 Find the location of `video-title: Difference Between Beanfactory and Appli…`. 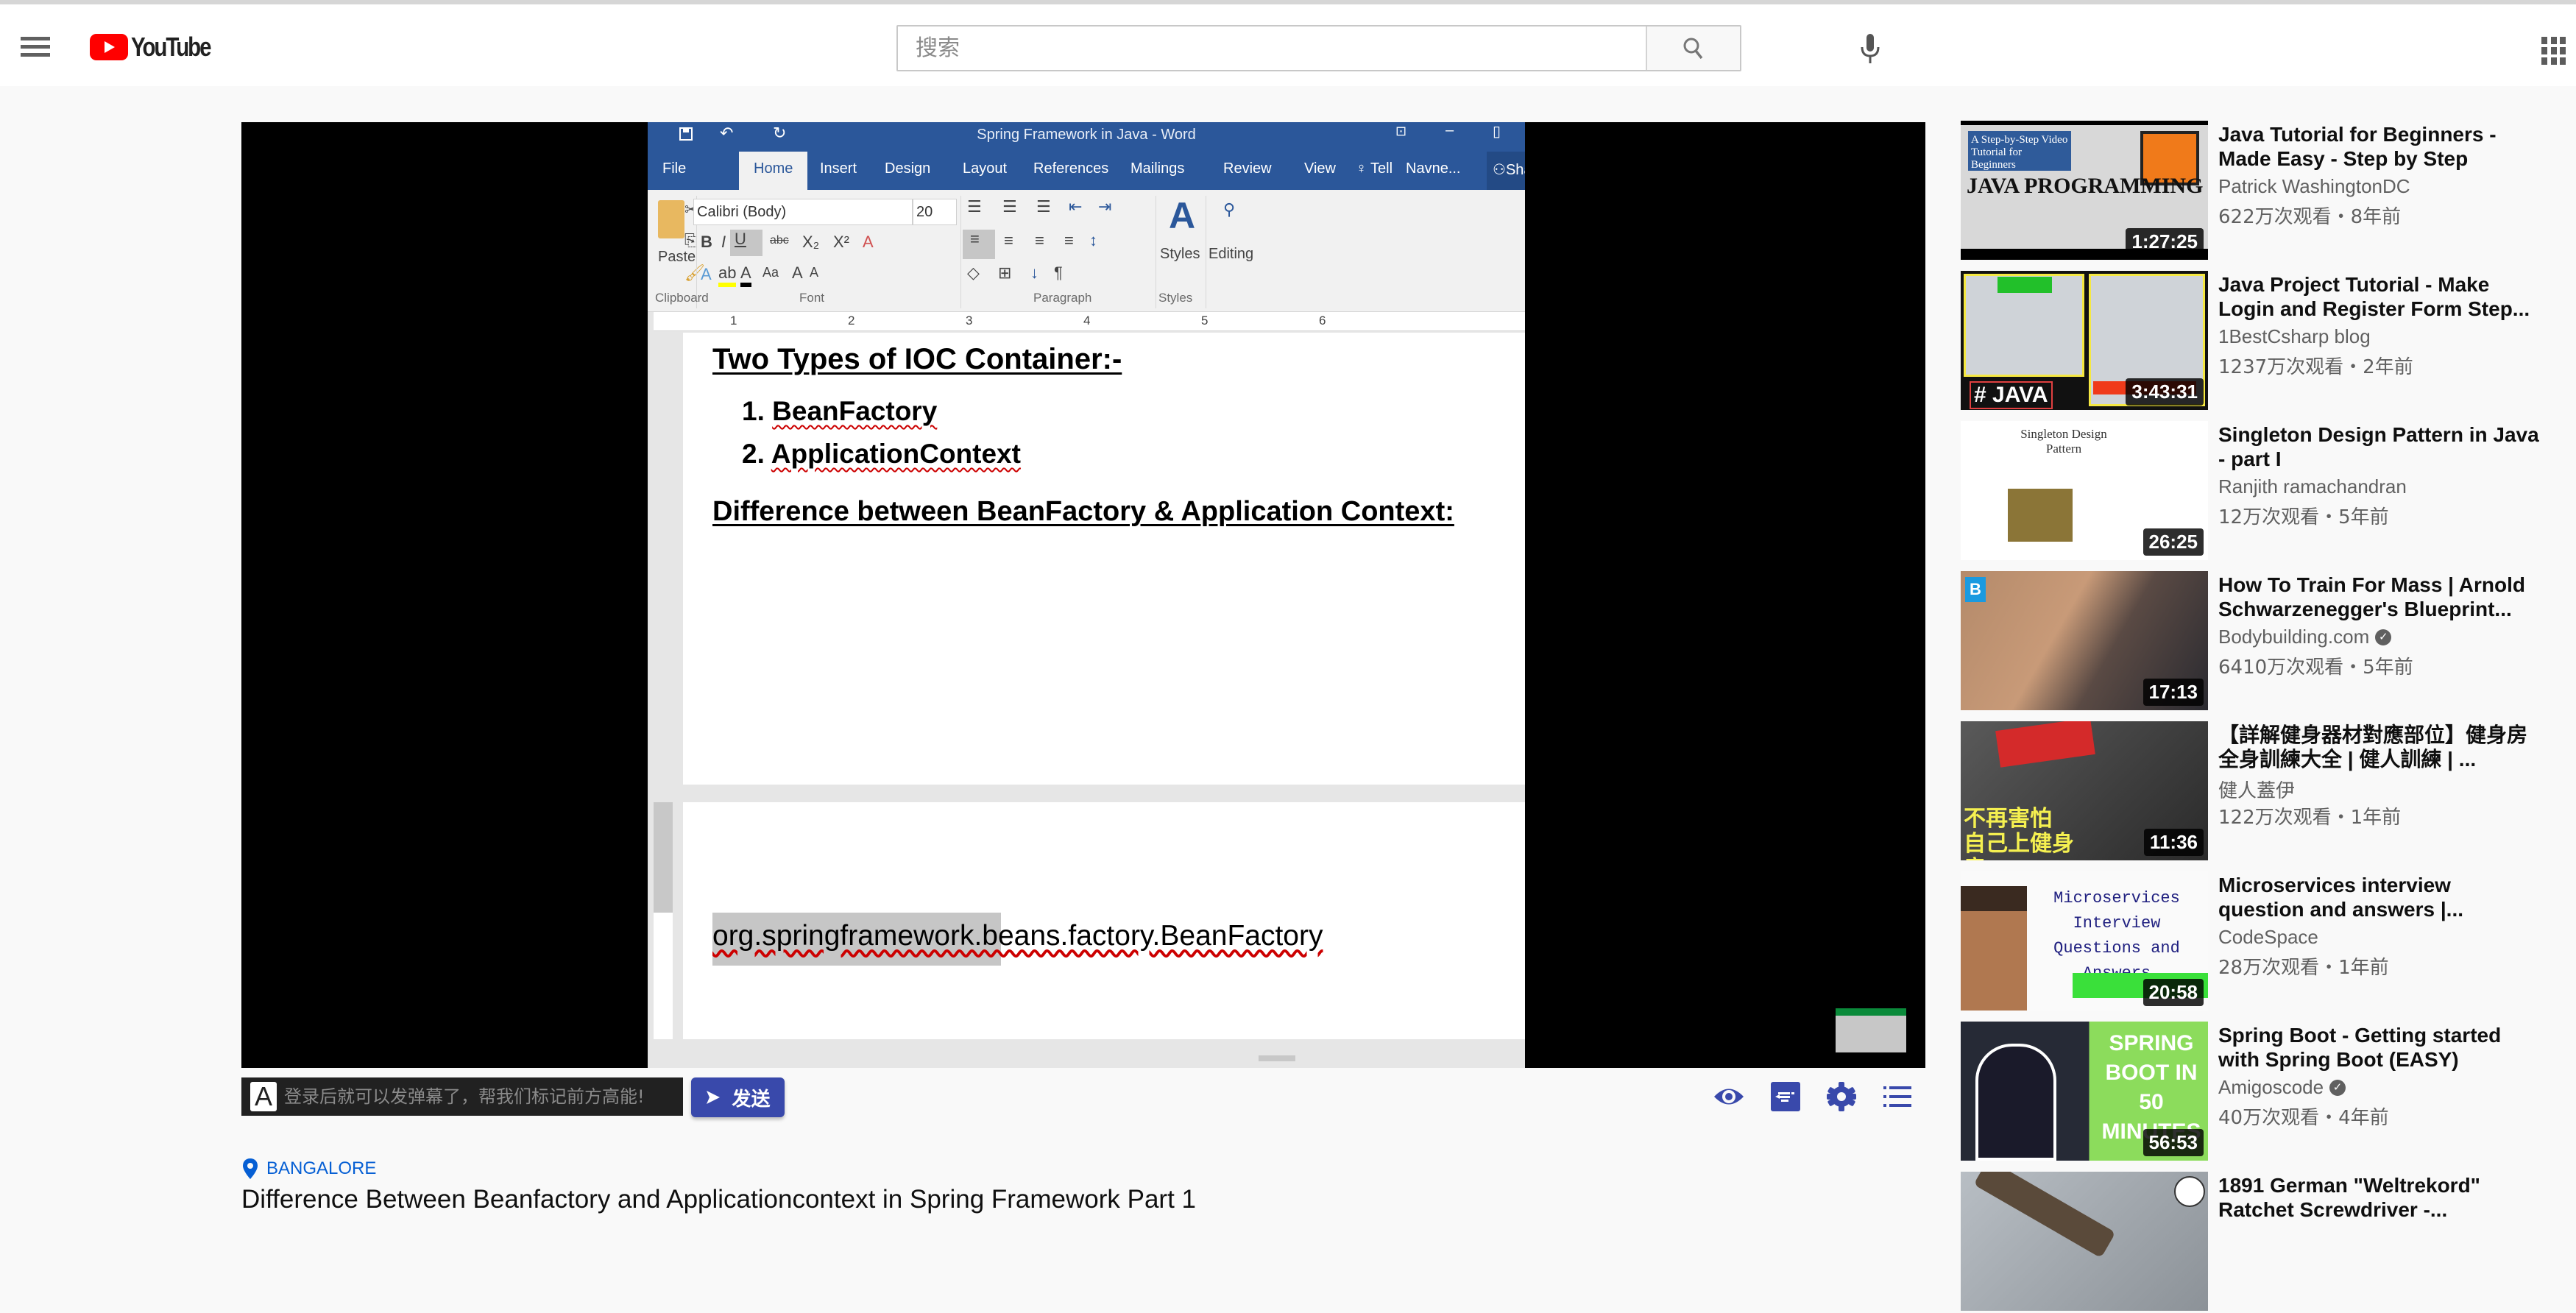

video-title: Difference Between Beanfactory and Appli… is located at coordinates (718, 1200).